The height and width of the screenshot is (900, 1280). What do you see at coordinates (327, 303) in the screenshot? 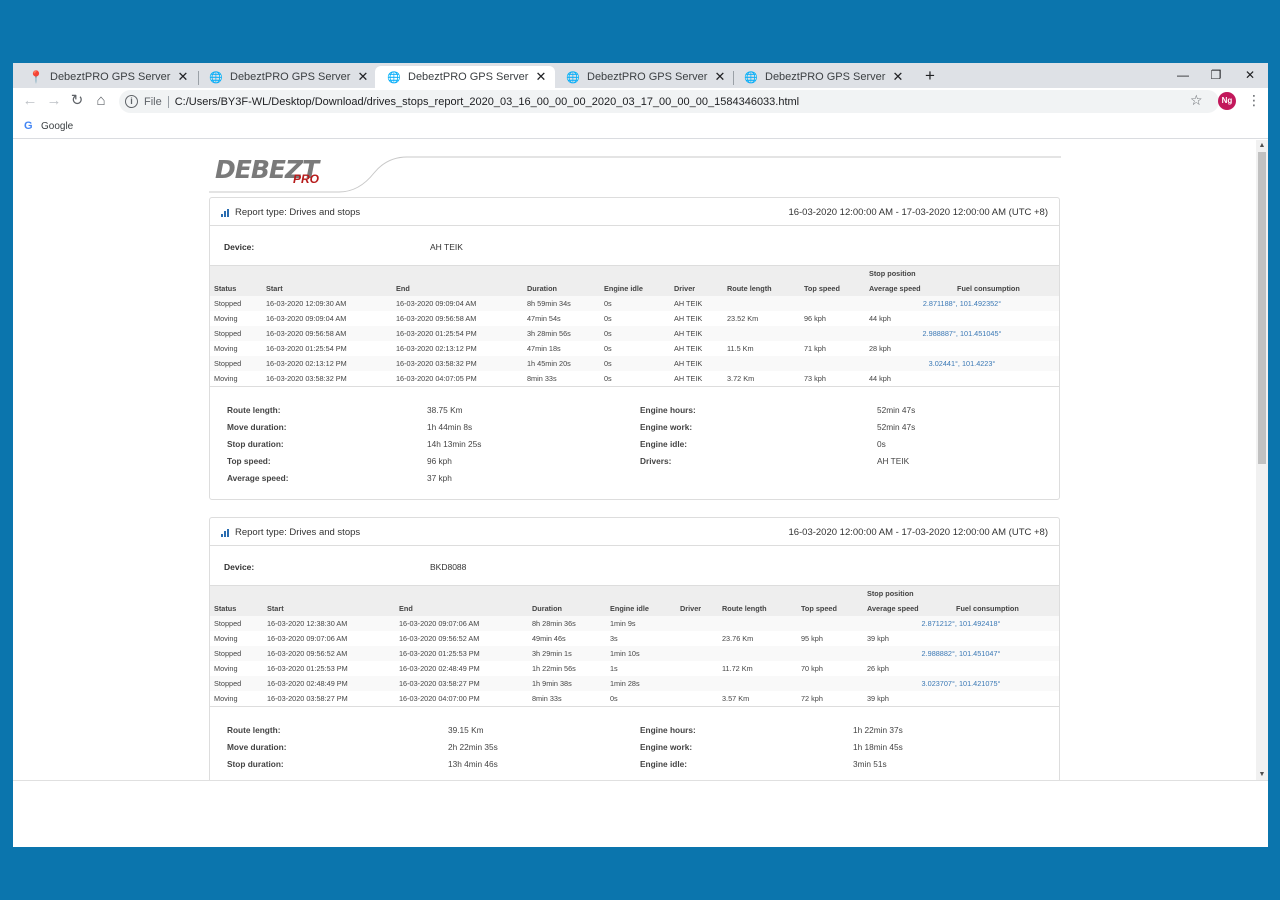
I see `cell-start: 16-03-2020 12:09:30 AM` at bounding box center [327, 303].